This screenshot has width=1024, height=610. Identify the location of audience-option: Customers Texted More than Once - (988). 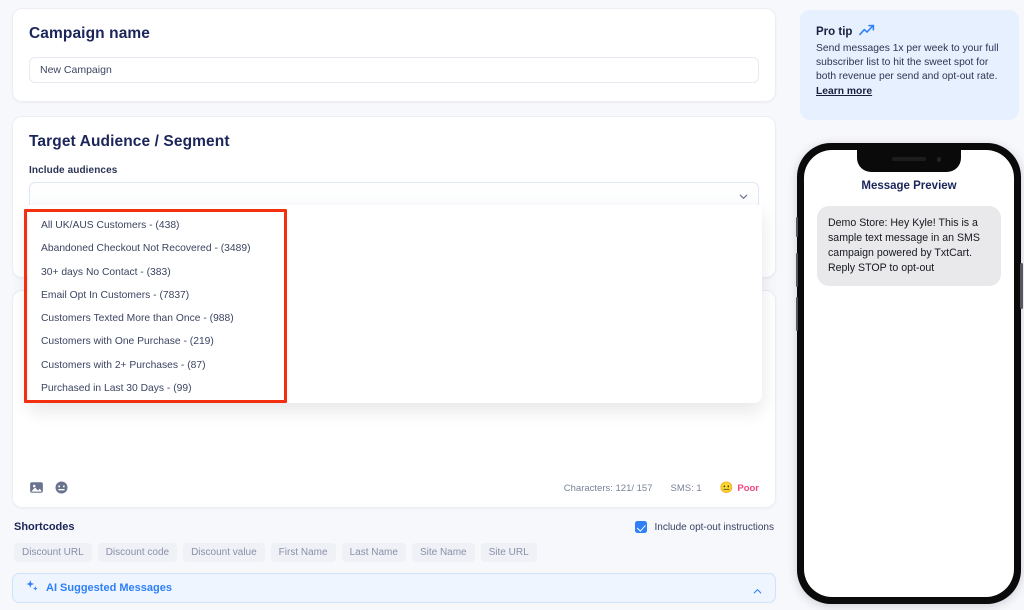
(395, 318).